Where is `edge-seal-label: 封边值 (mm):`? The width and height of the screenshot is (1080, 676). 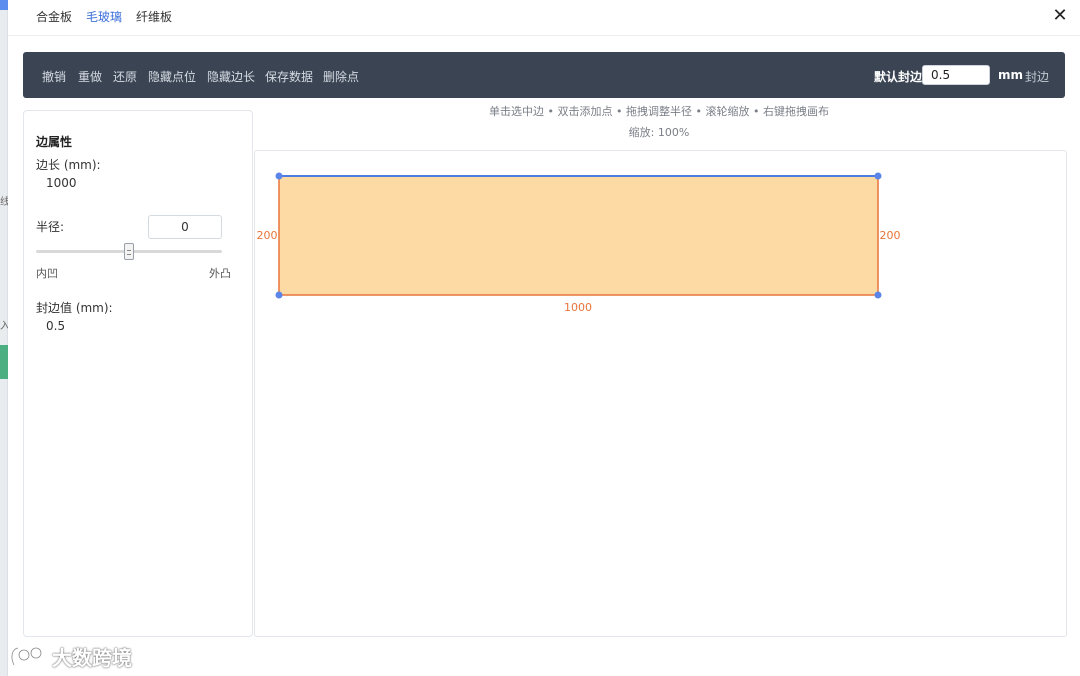 edge-seal-label: 封边值 (mm): is located at coordinates (74, 308).